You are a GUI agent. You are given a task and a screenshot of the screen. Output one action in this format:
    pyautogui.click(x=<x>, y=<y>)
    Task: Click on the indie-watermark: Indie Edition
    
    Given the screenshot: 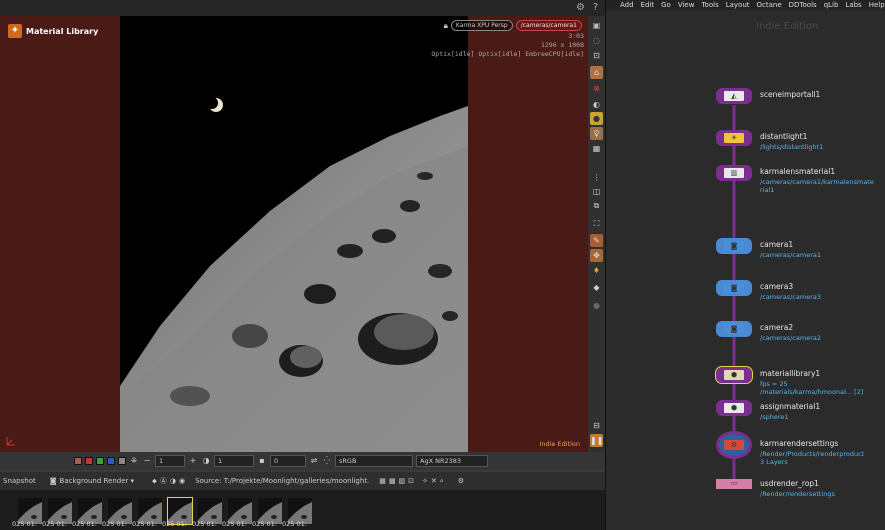 What is the action you would take?
    pyautogui.click(x=559, y=444)
    